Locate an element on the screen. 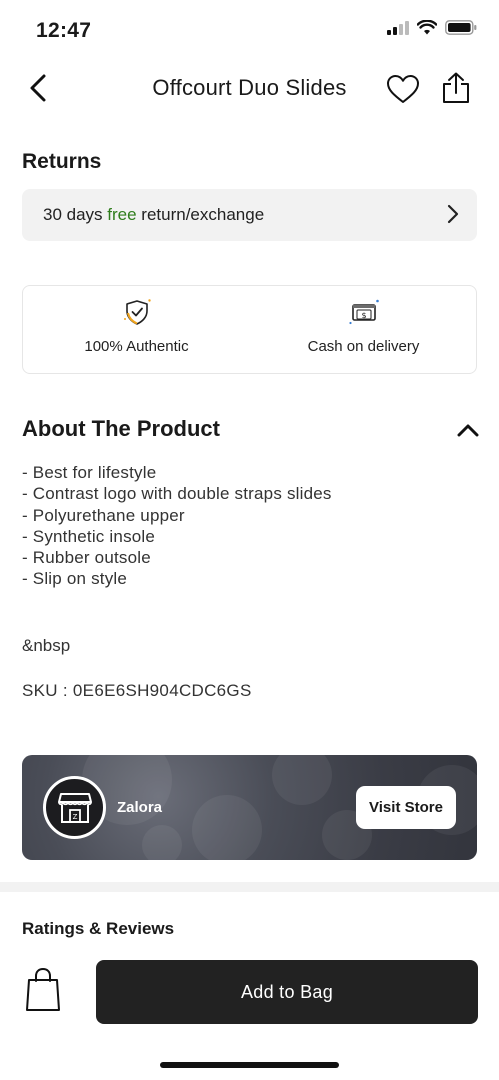 The image size is (499, 1080). returns-heading: Returns is located at coordinates (62, 161).